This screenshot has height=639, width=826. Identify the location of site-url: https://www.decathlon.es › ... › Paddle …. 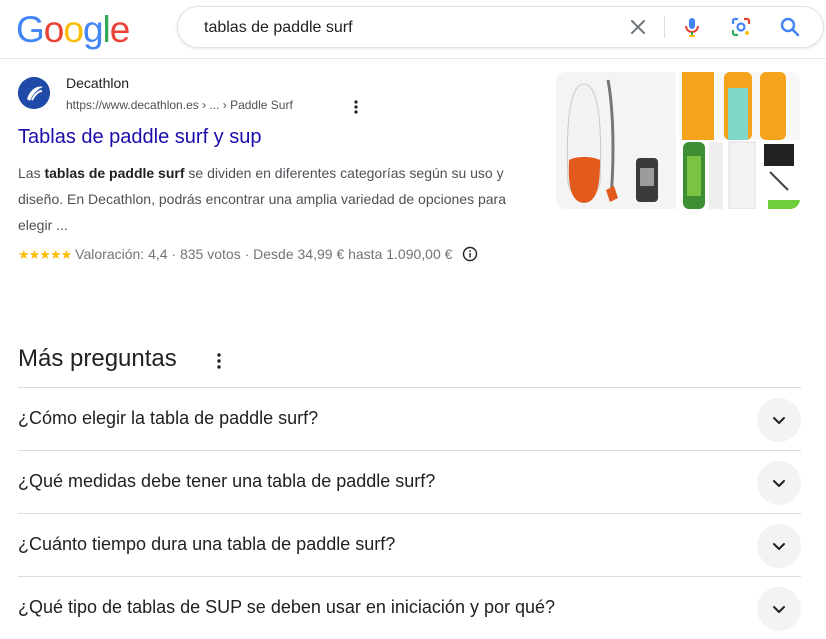
(179, 105).